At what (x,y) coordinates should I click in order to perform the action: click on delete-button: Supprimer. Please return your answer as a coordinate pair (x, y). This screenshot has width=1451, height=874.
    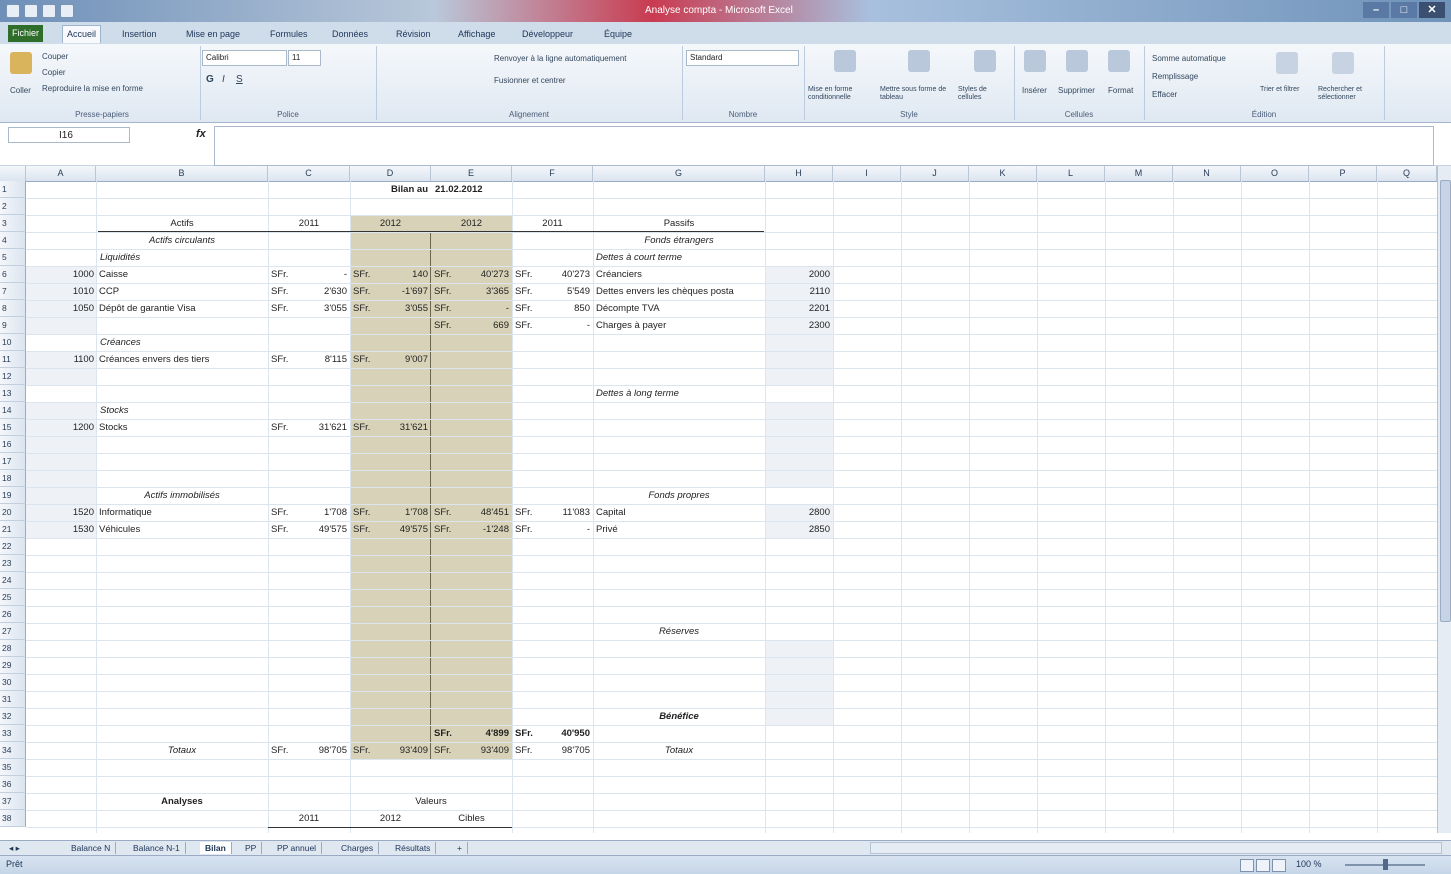
    Looking at the image, I should click on (1076, 90).